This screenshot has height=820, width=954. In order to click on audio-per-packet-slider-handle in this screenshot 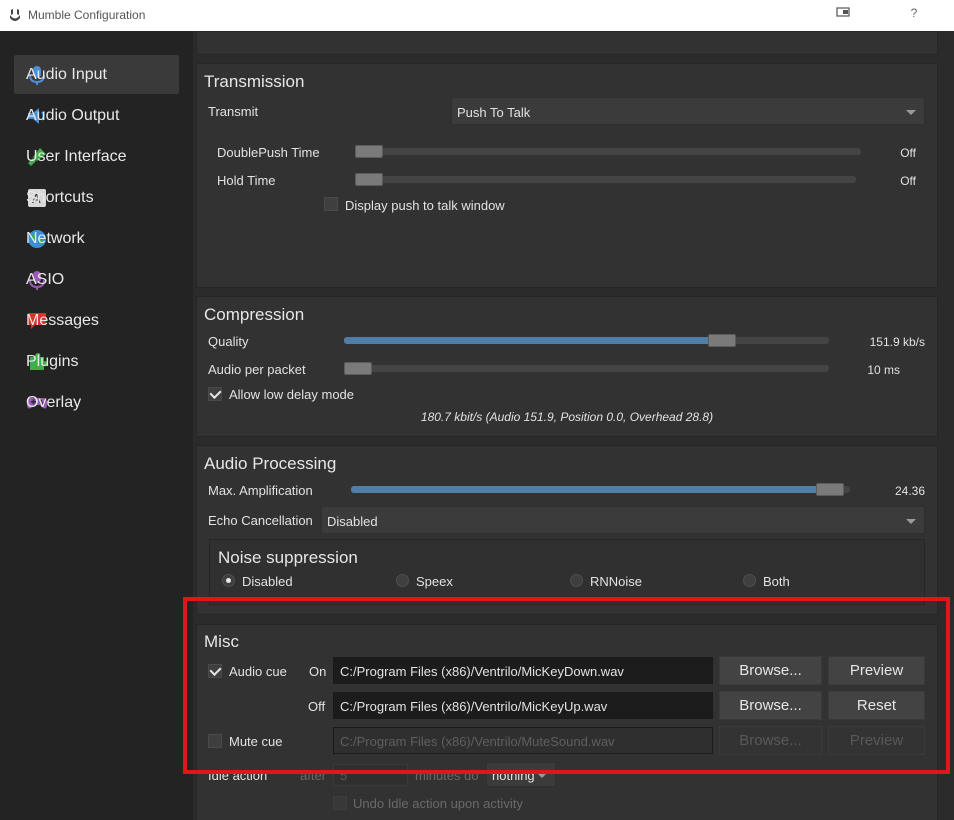, I will do `click(358, 368)`.